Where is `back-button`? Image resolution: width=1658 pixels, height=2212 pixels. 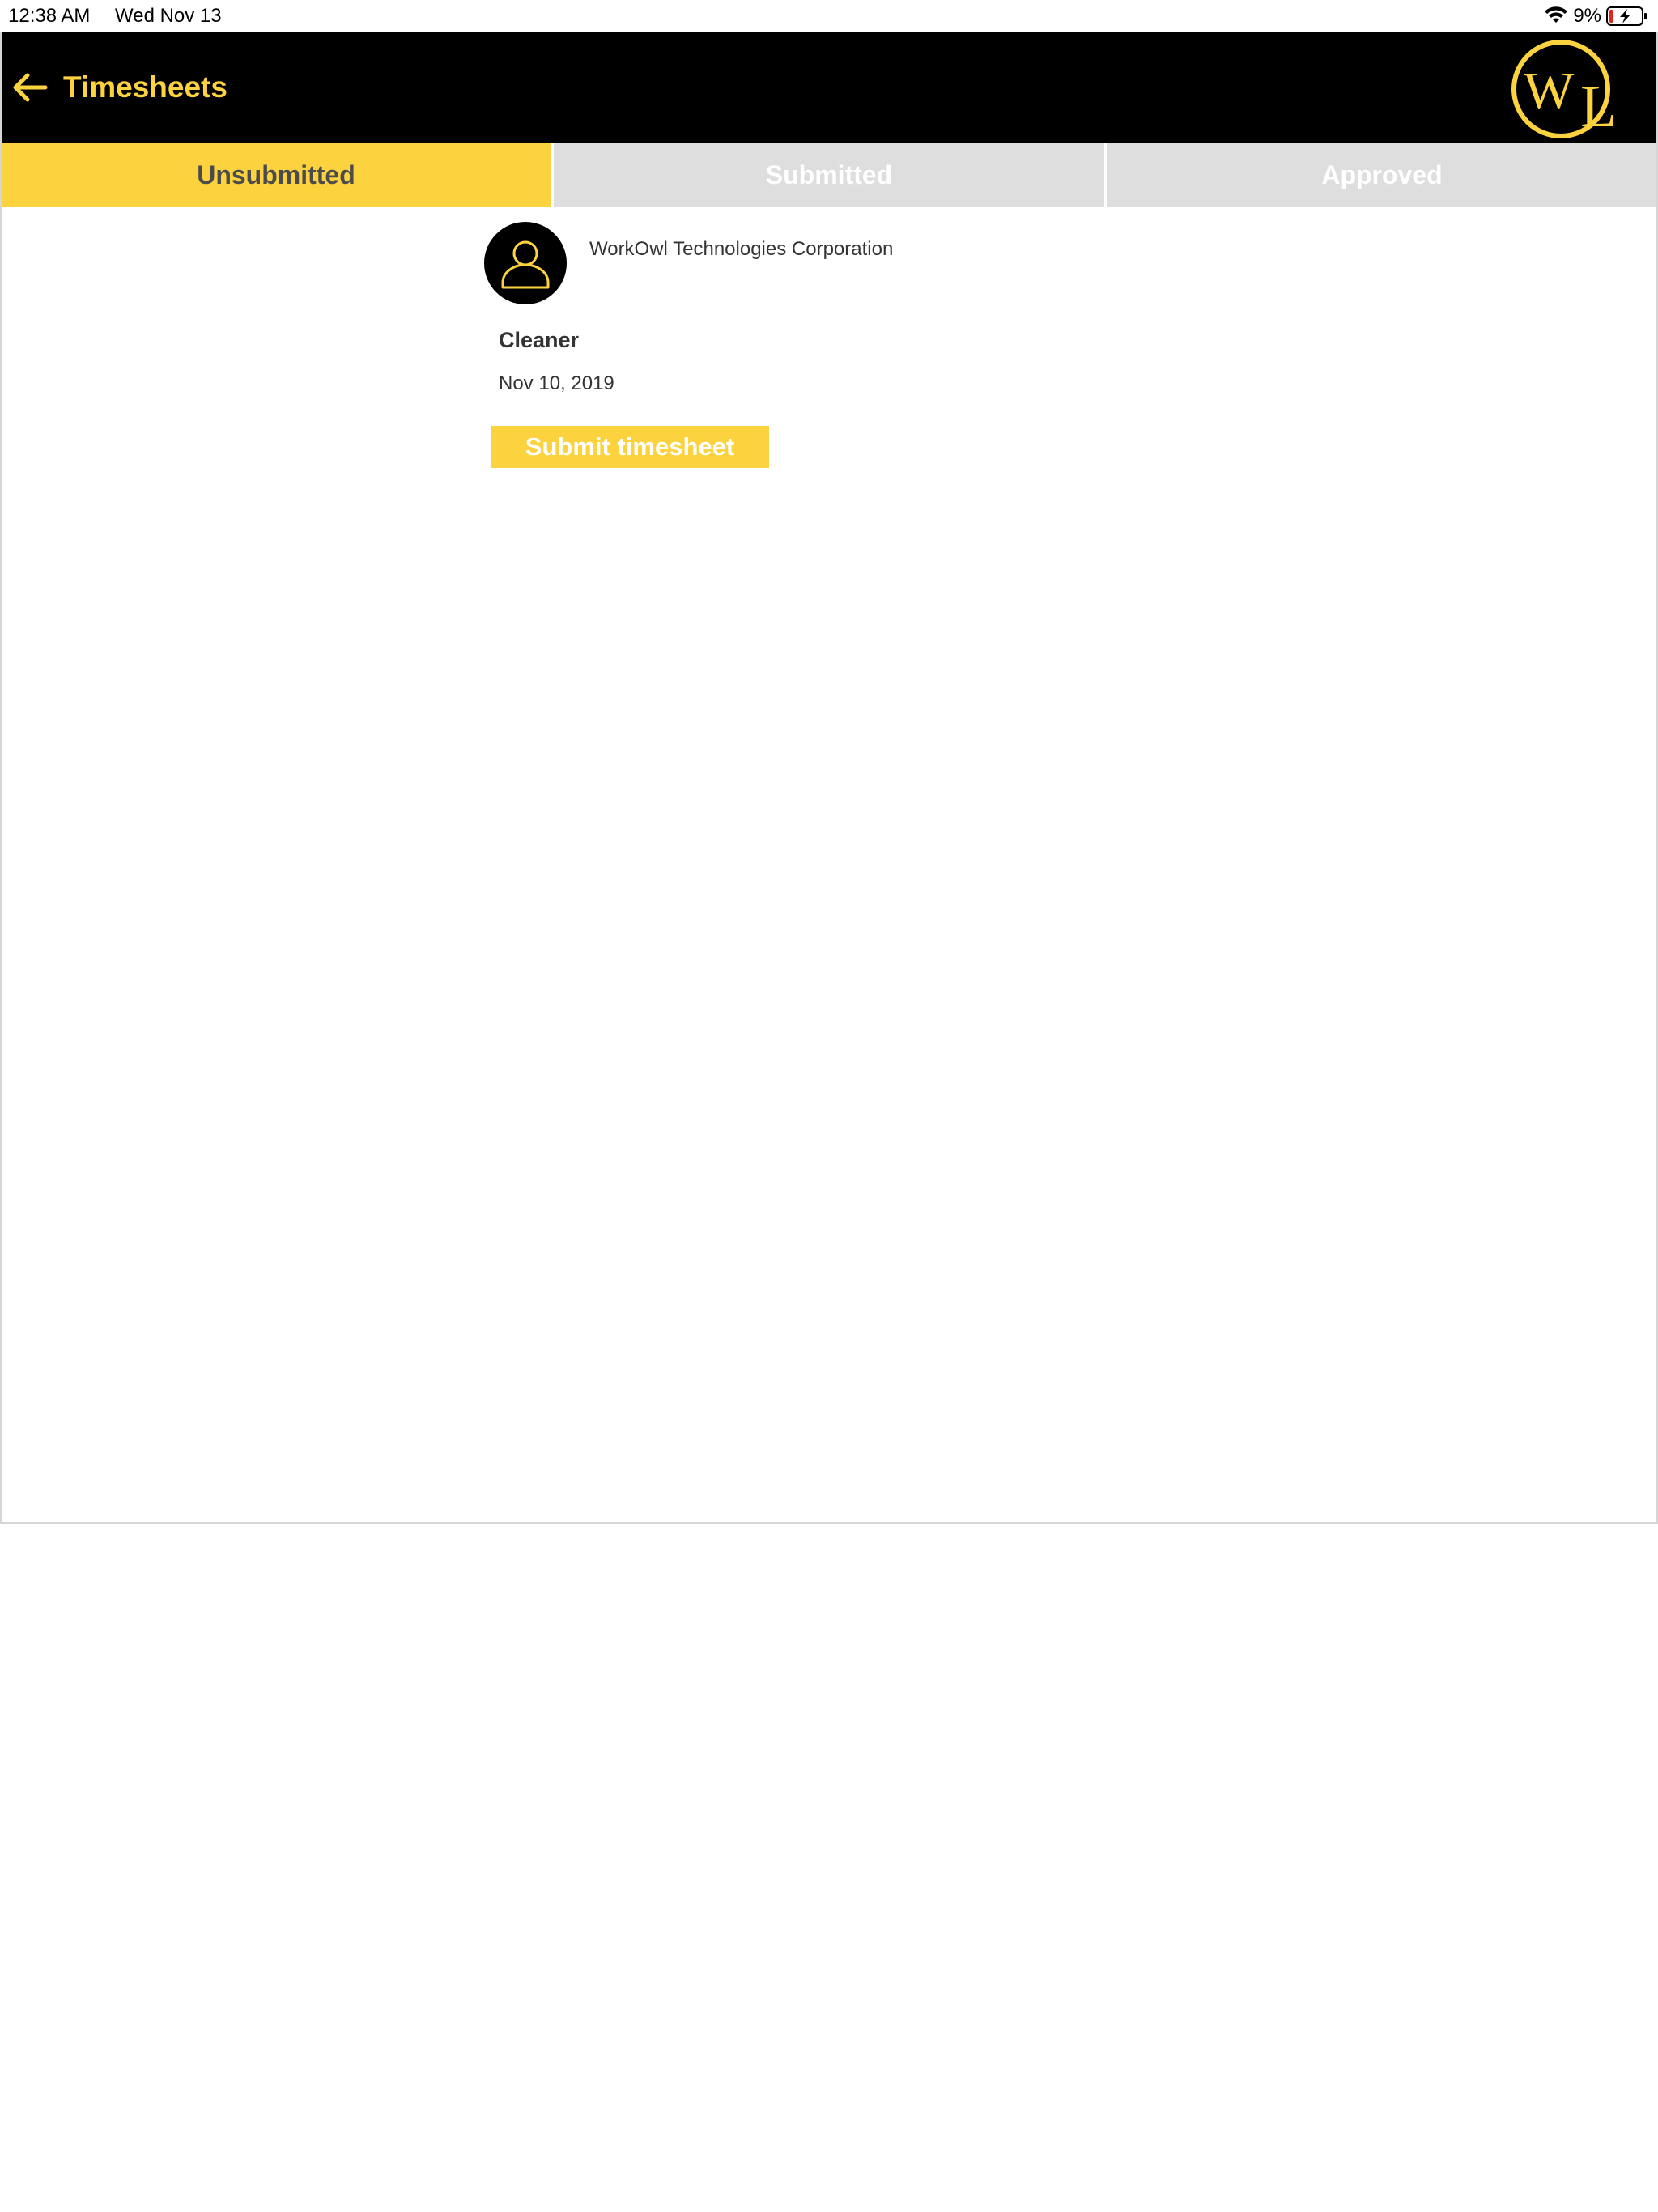
back-button is located at coordinates (30, 87).